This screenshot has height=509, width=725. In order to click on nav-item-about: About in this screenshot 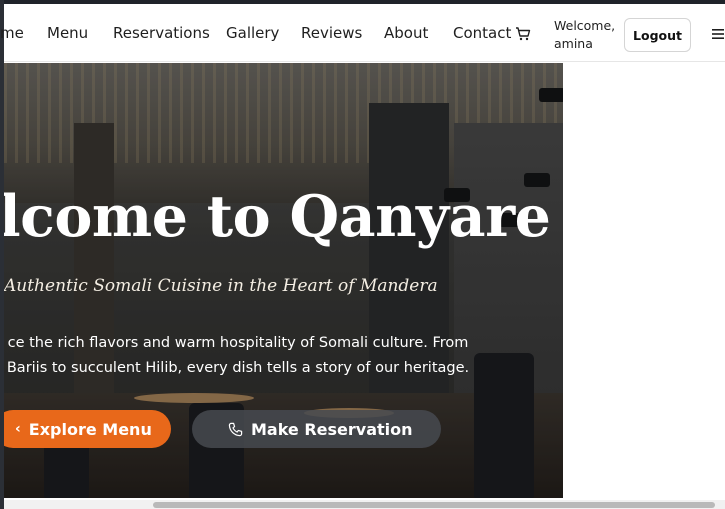, I will do `click(406, 33)`.